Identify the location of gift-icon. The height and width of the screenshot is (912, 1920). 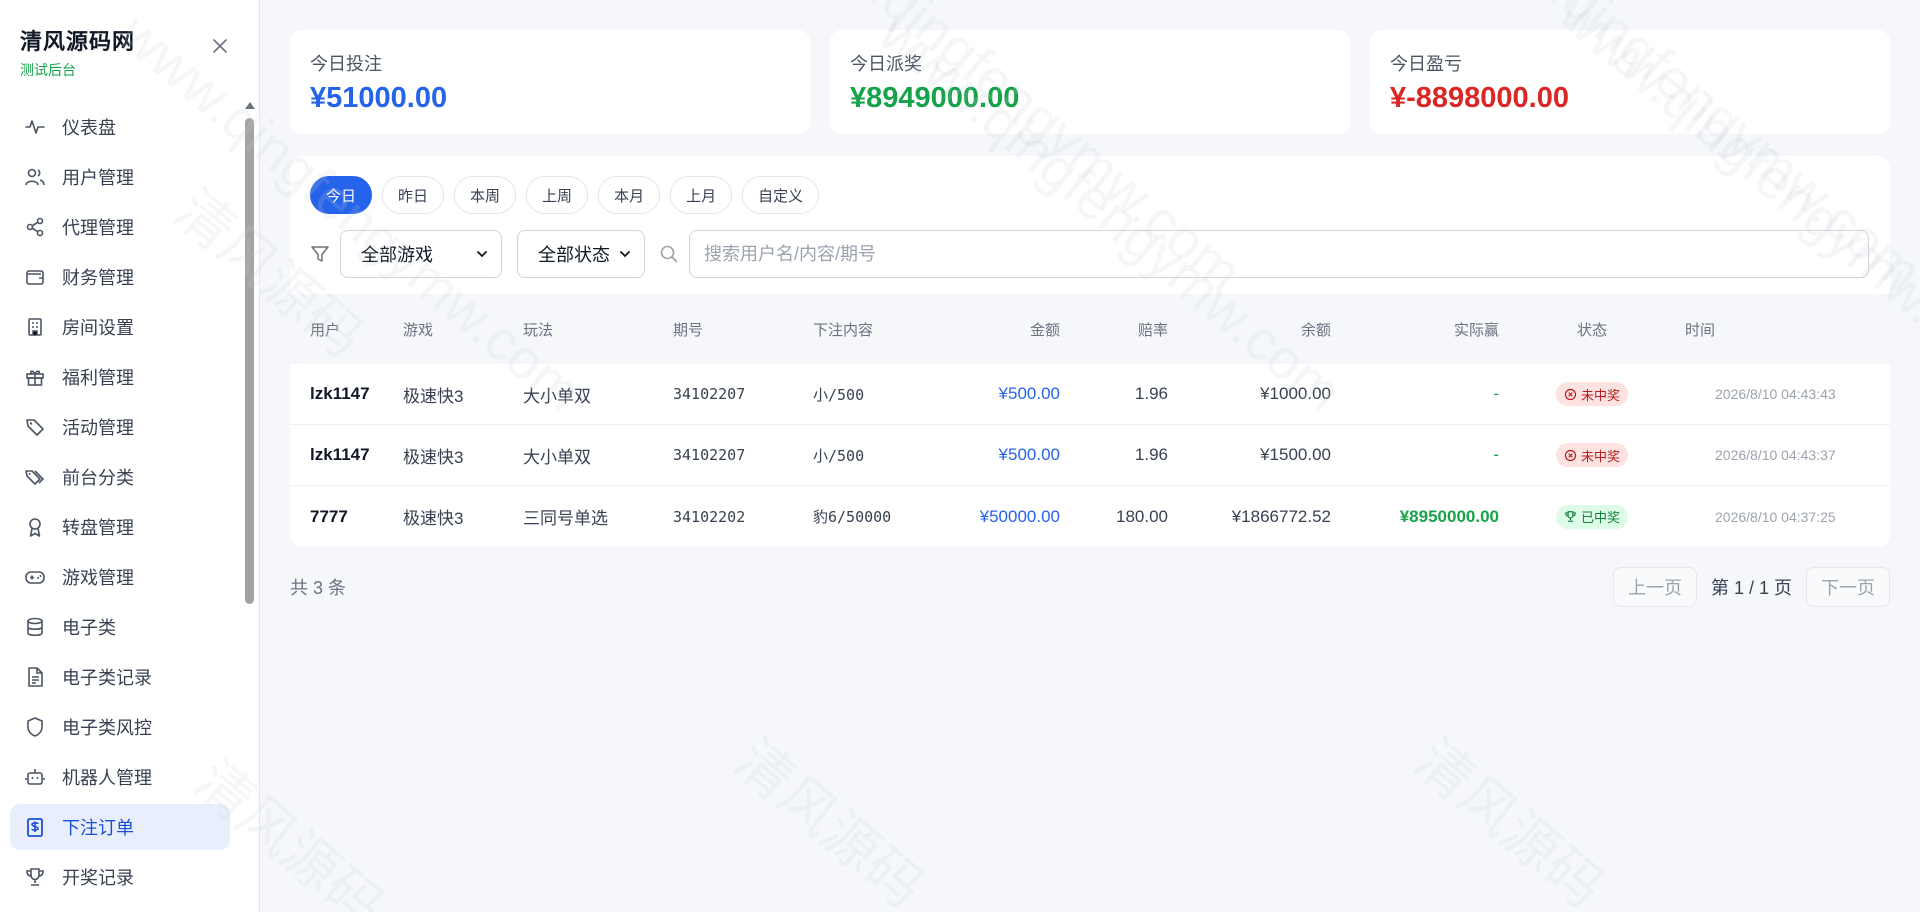
(35, 377).